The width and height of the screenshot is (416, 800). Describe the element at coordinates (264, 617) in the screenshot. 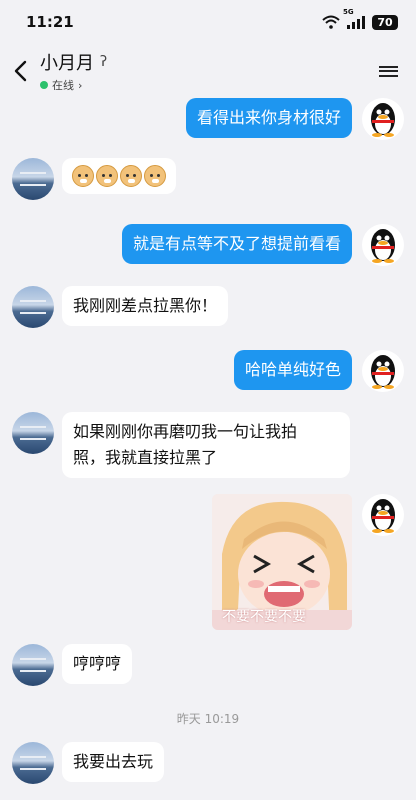

I see `sticker-caption: 不要不要不要` at that location.